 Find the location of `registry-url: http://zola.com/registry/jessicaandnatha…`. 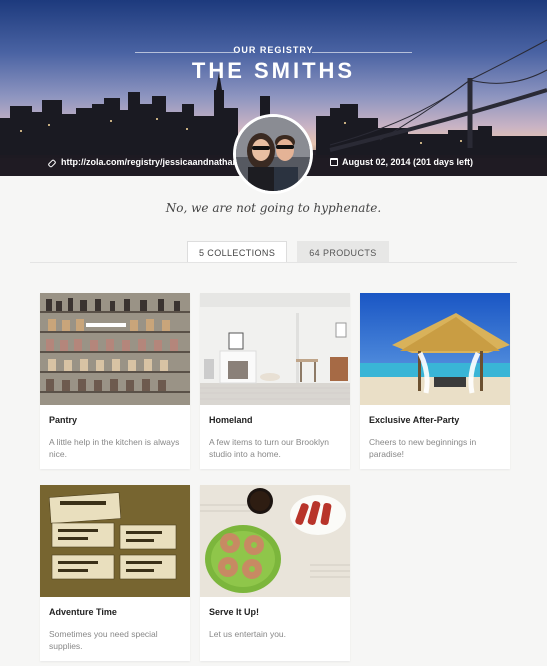

registry-url: http://zola.com/registry/jessicaandnatha… is located at coordinates (143, 162).